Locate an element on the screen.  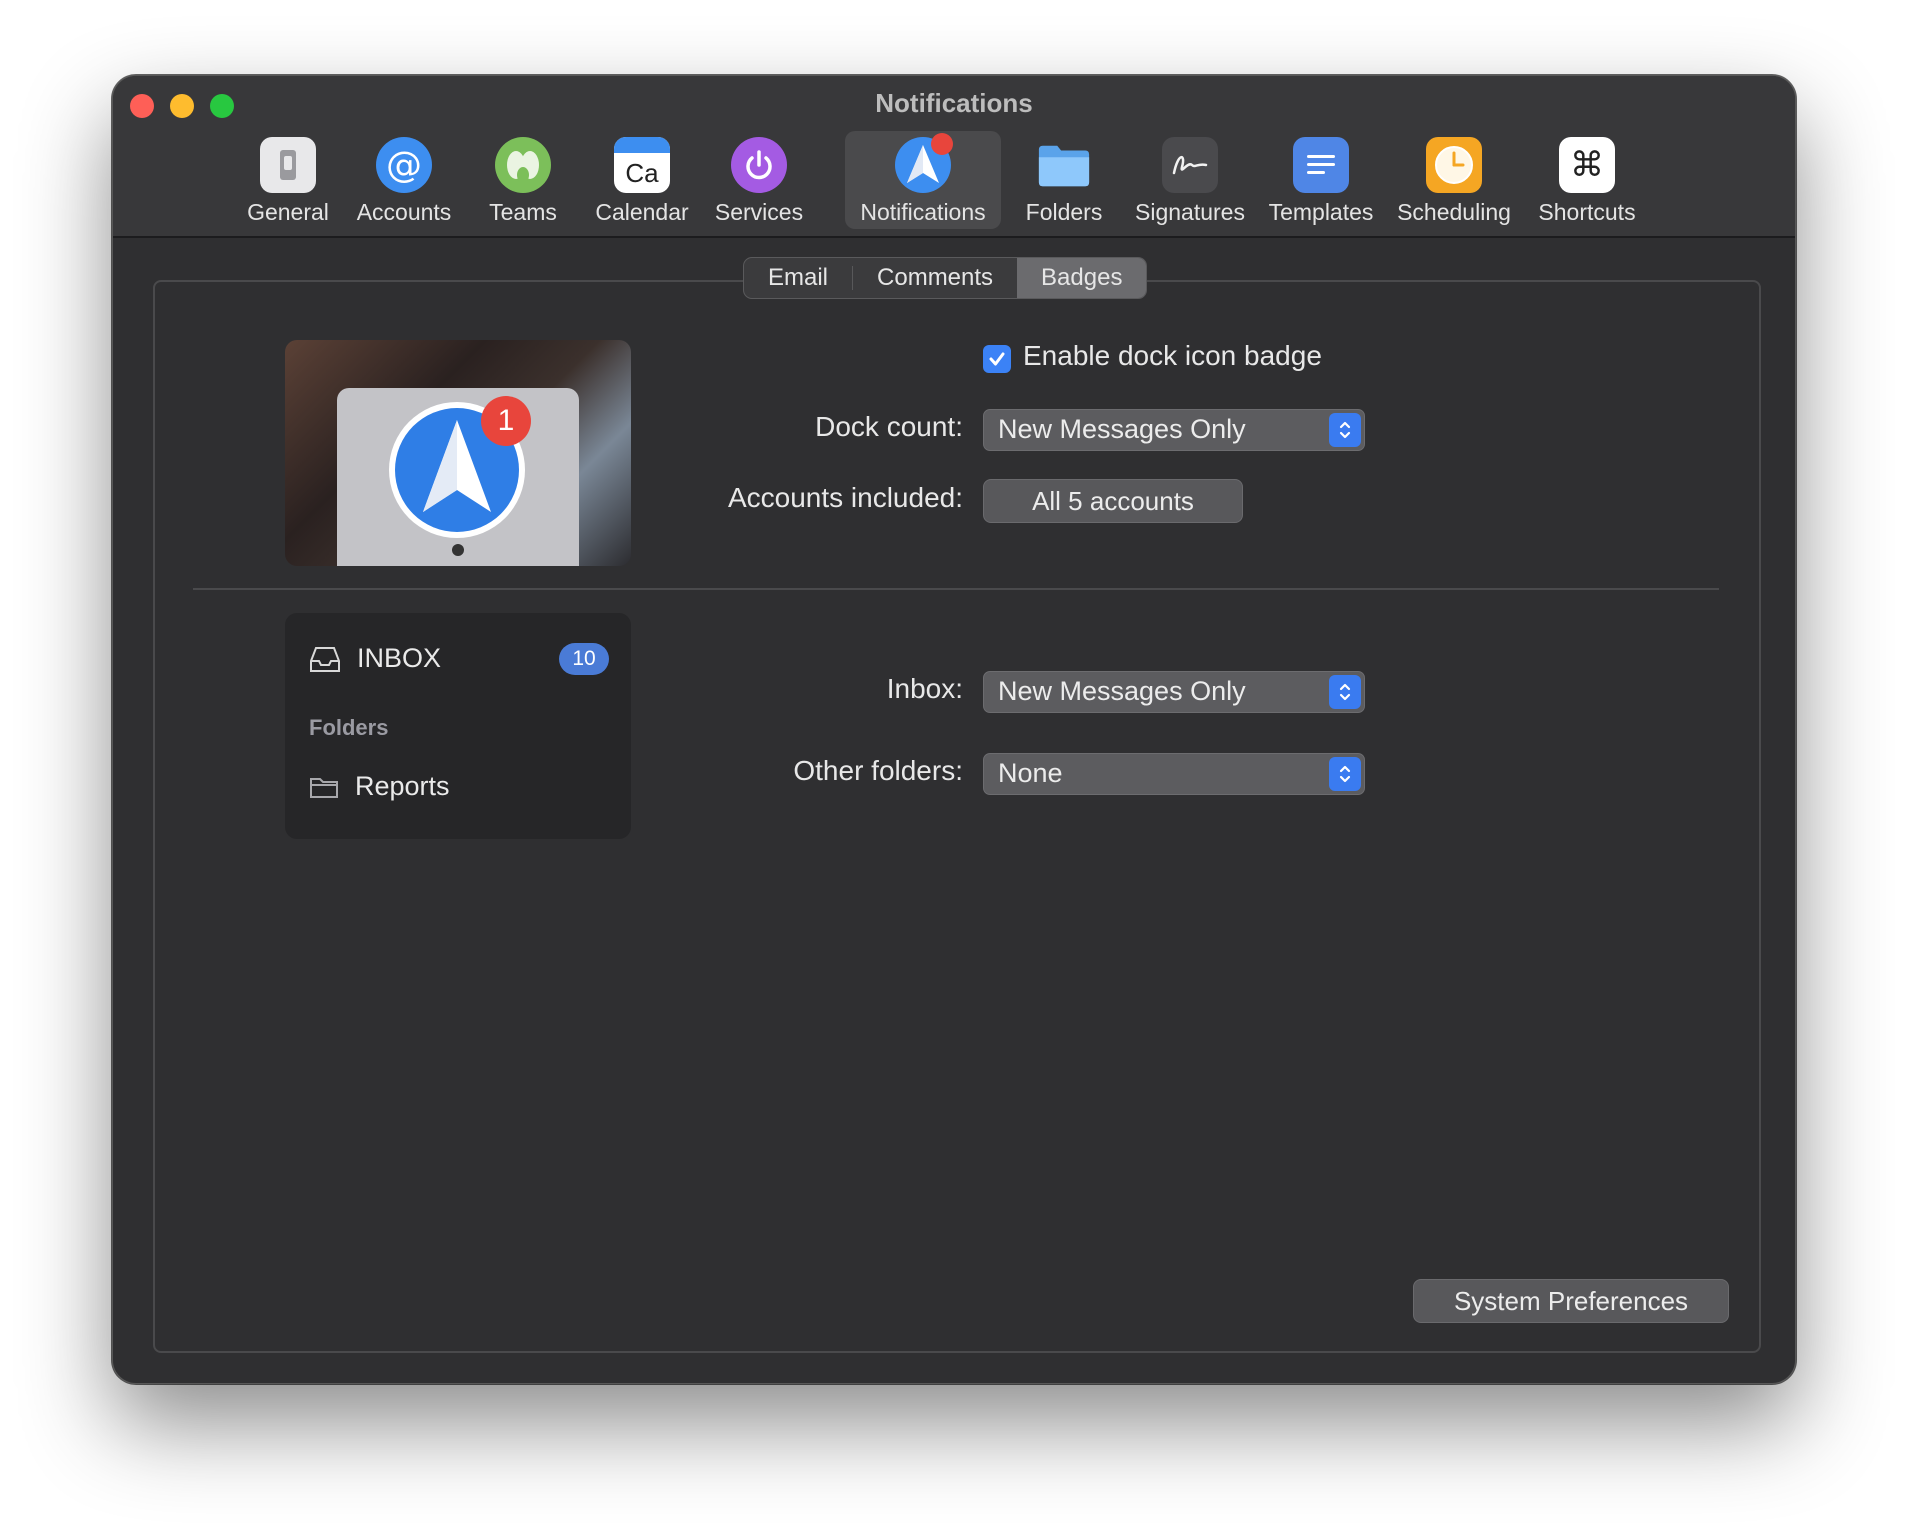
toolbar-item-shortcuts: ⌘ Shortcuts is located at coordinates (1587, 180).